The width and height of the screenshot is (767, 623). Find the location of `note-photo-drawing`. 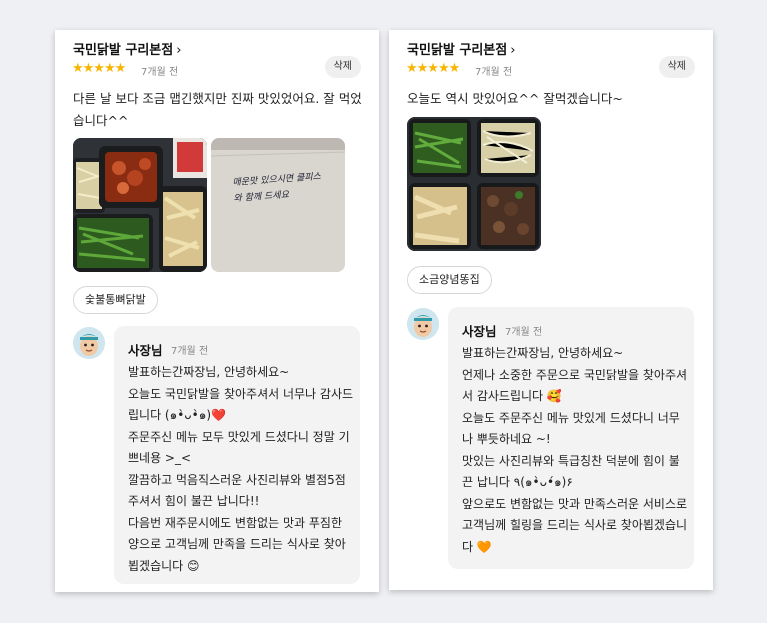

note-photo-drawing is located at coordinates (278, 205).